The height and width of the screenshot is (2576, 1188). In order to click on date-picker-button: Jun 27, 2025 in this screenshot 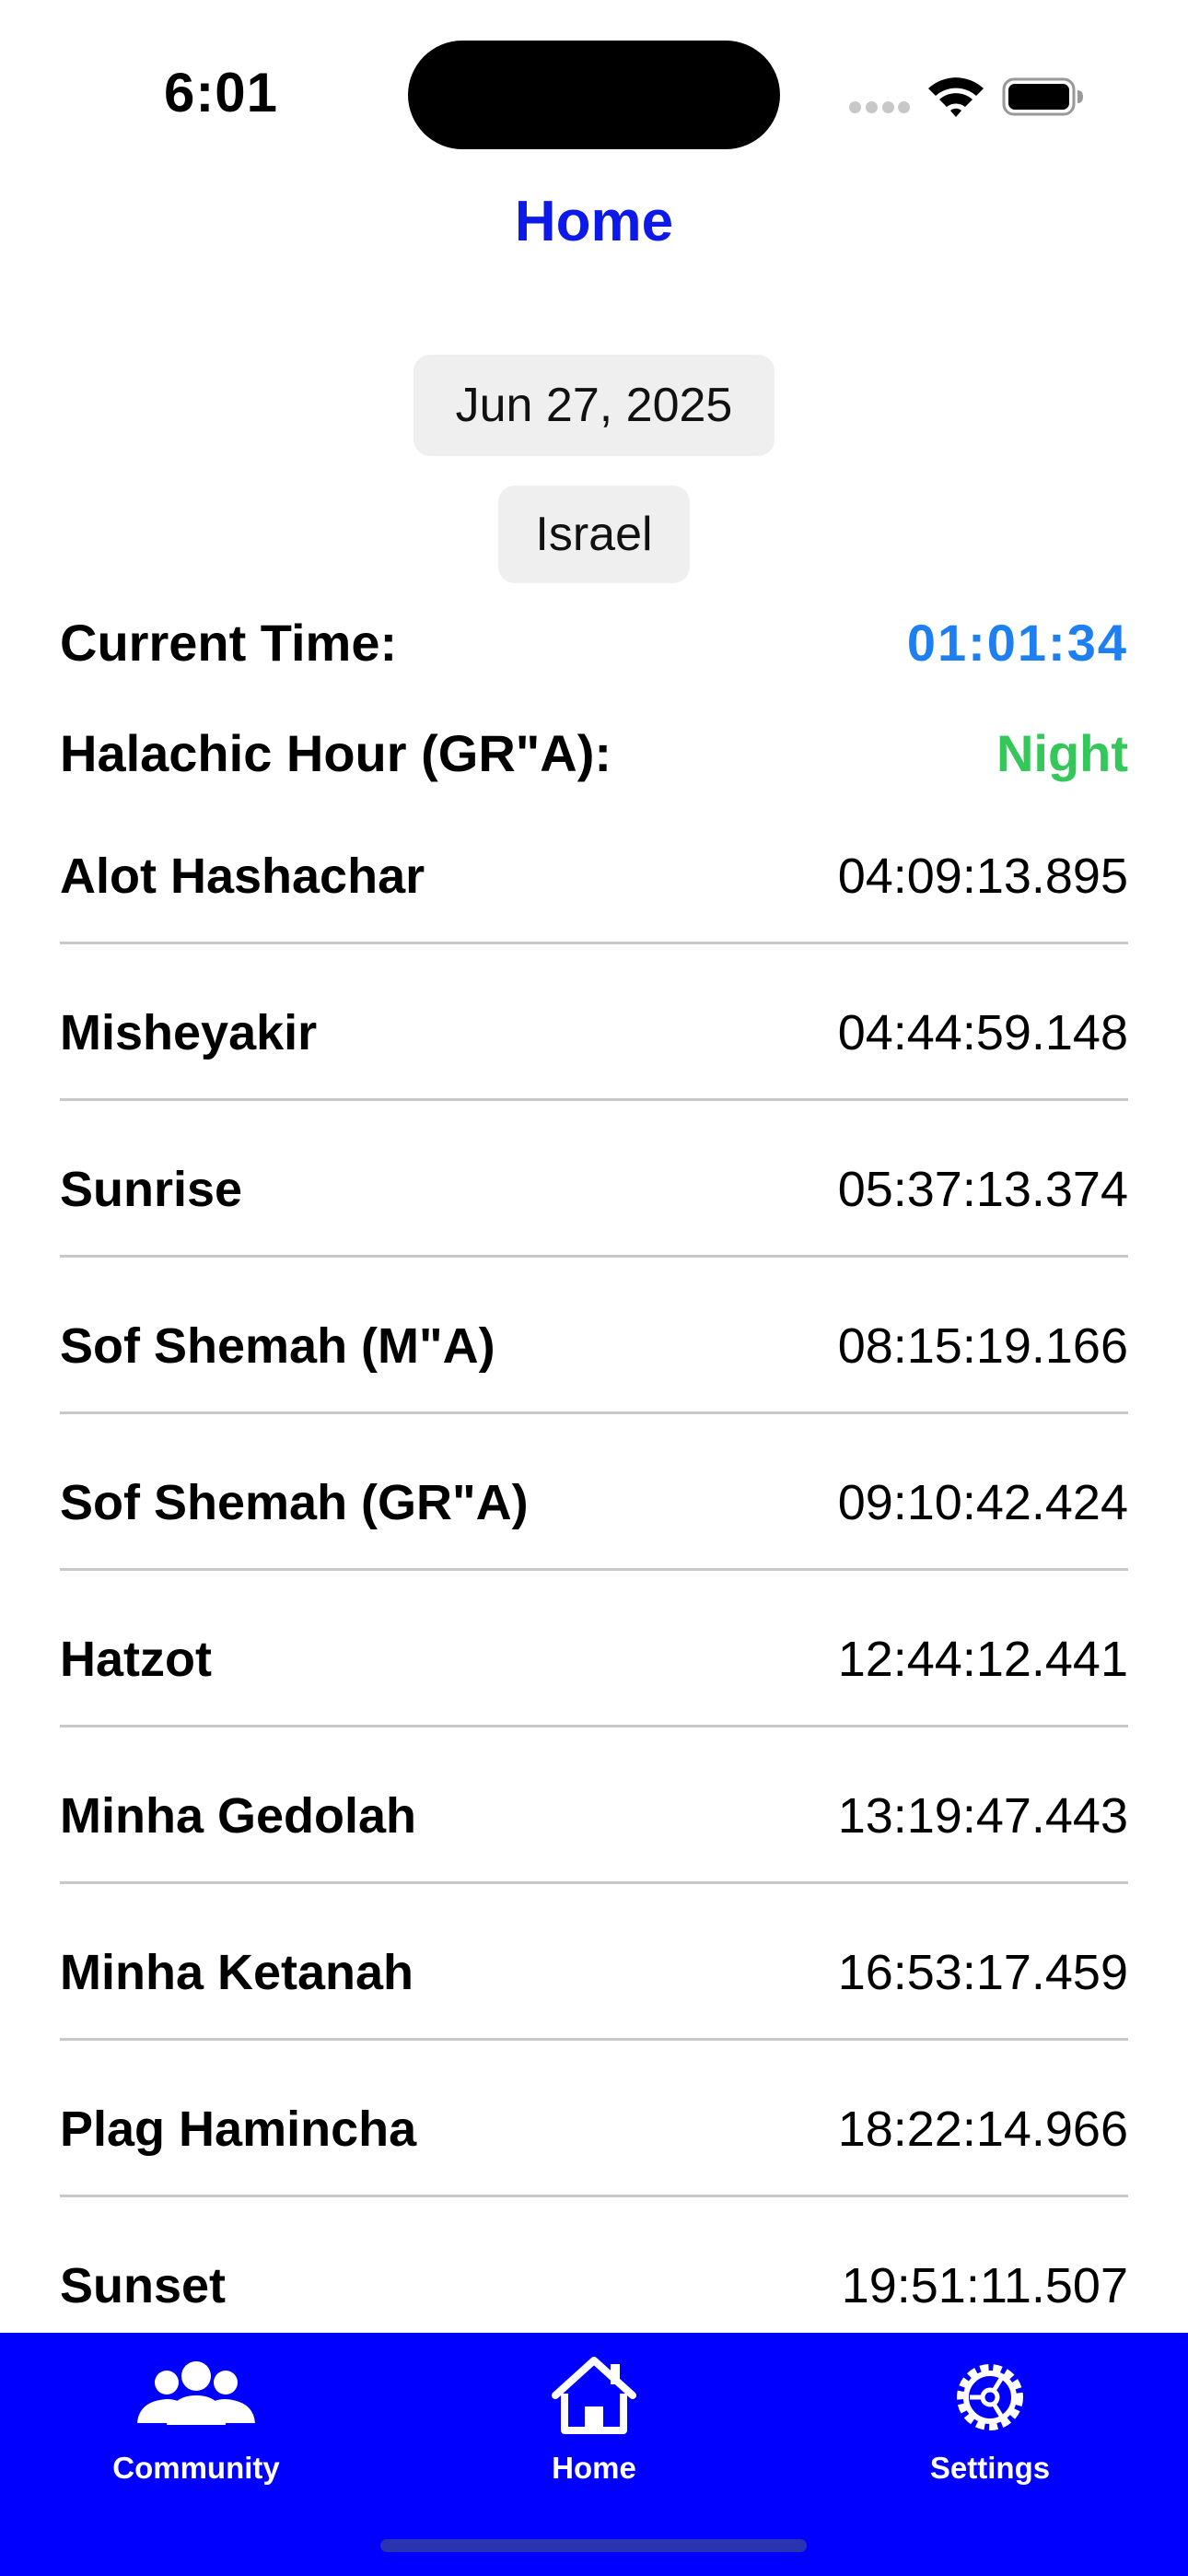, I will do `click(594, 405)`.